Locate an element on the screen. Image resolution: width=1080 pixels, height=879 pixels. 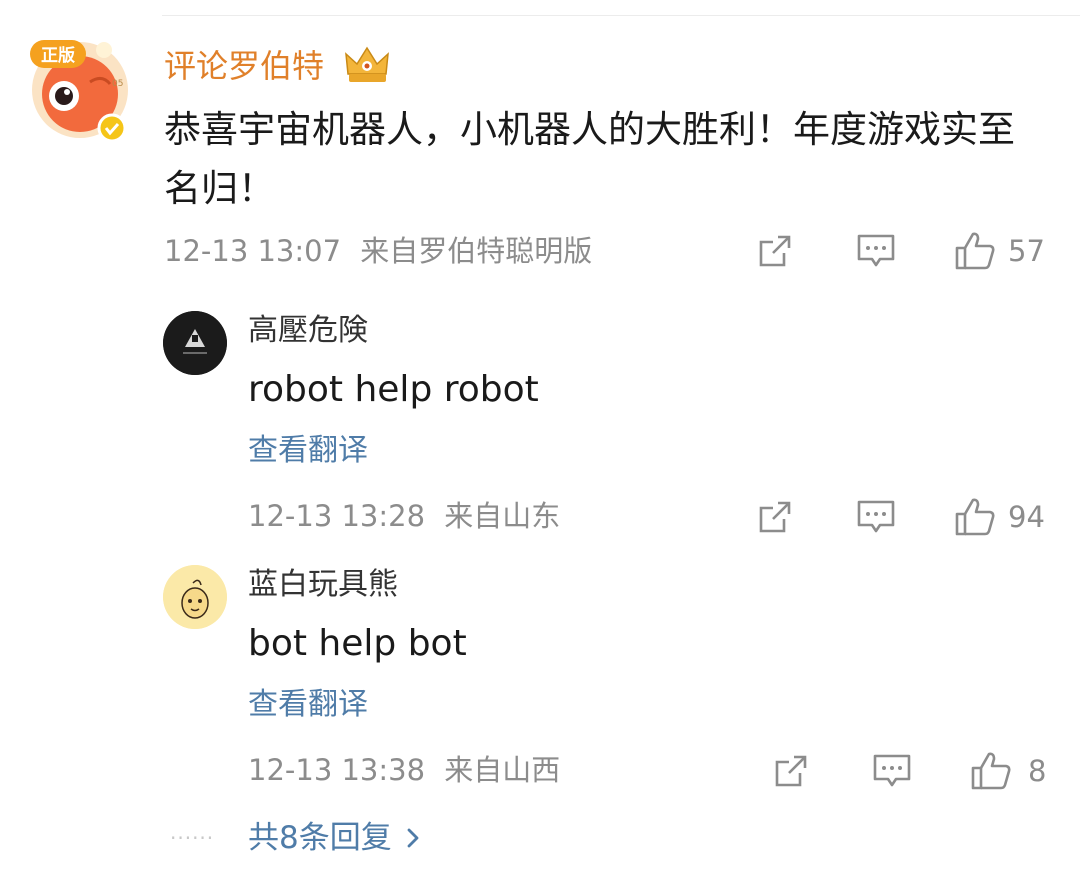
like-count: 8 is located at coordinates (1037, 771).